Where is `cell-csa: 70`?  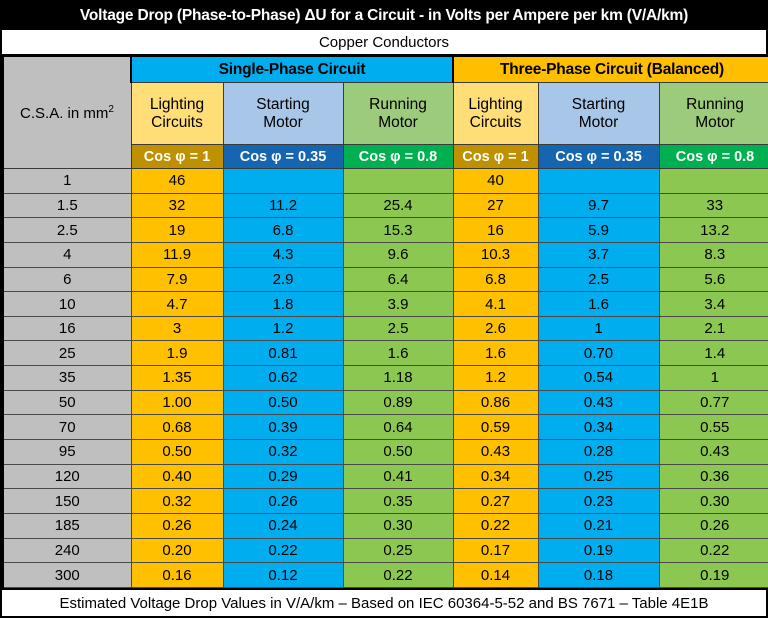
cell-csa: 70 is located at coordinates (67, 427).